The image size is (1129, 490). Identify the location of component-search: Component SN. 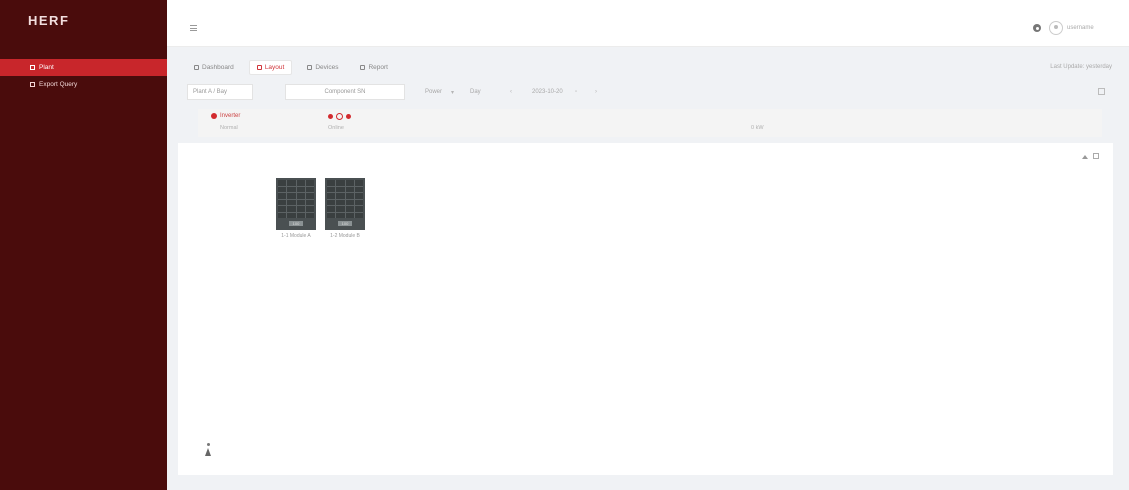
(345, 92).